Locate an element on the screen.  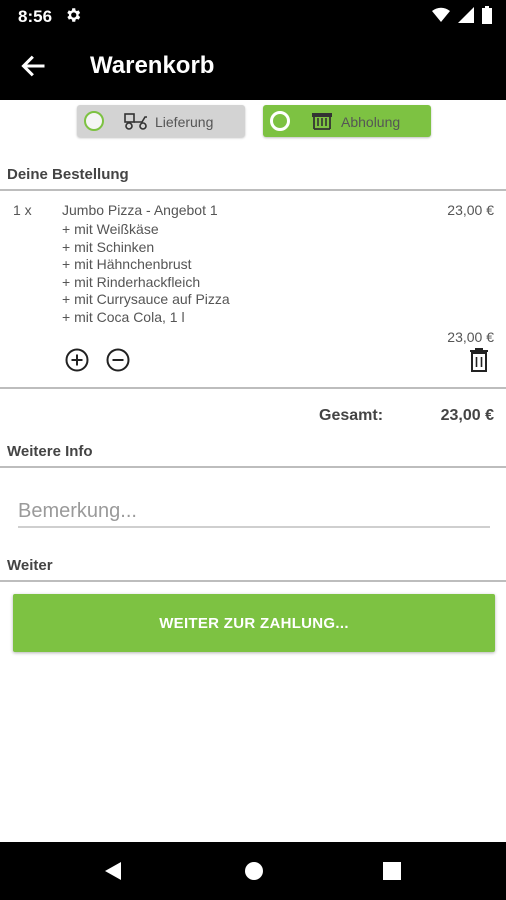
item-subtotal: 23,00 € is located at coordinates (470, 337).